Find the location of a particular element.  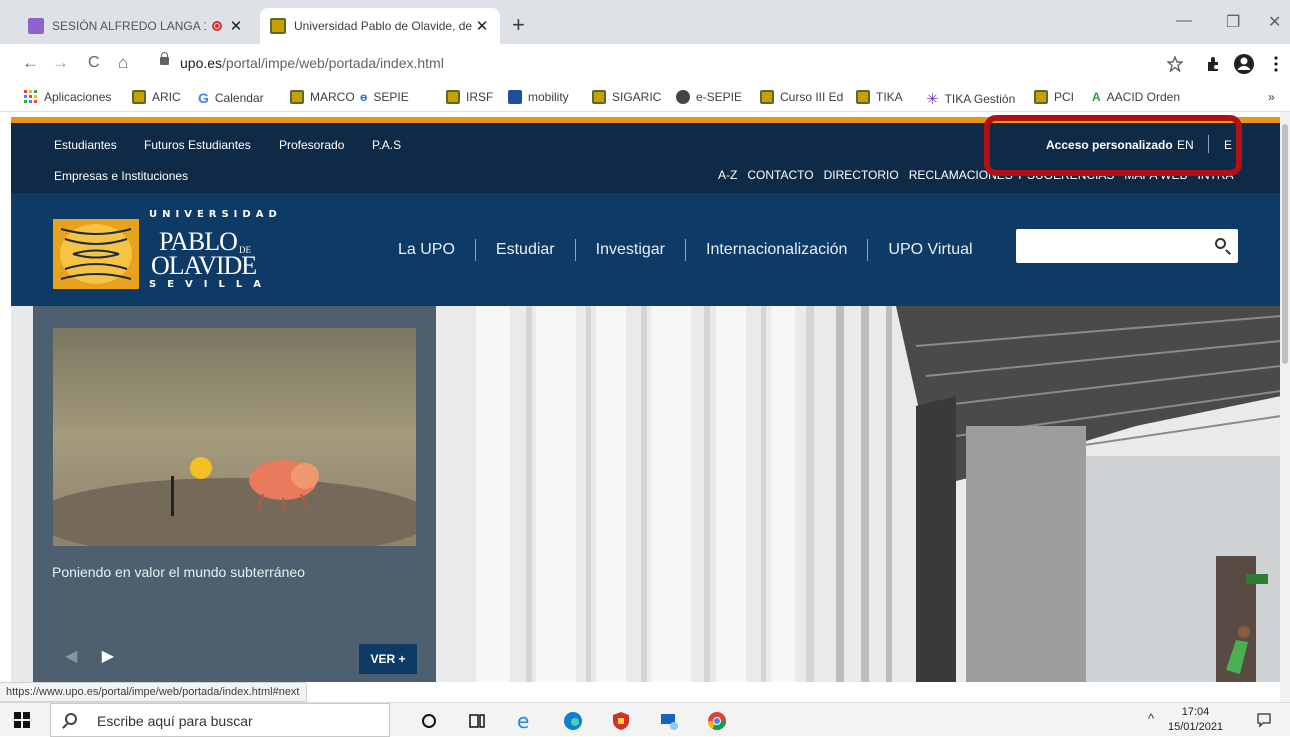

link-directorio: DIRECTORIO is located at coordinates (861, 175).